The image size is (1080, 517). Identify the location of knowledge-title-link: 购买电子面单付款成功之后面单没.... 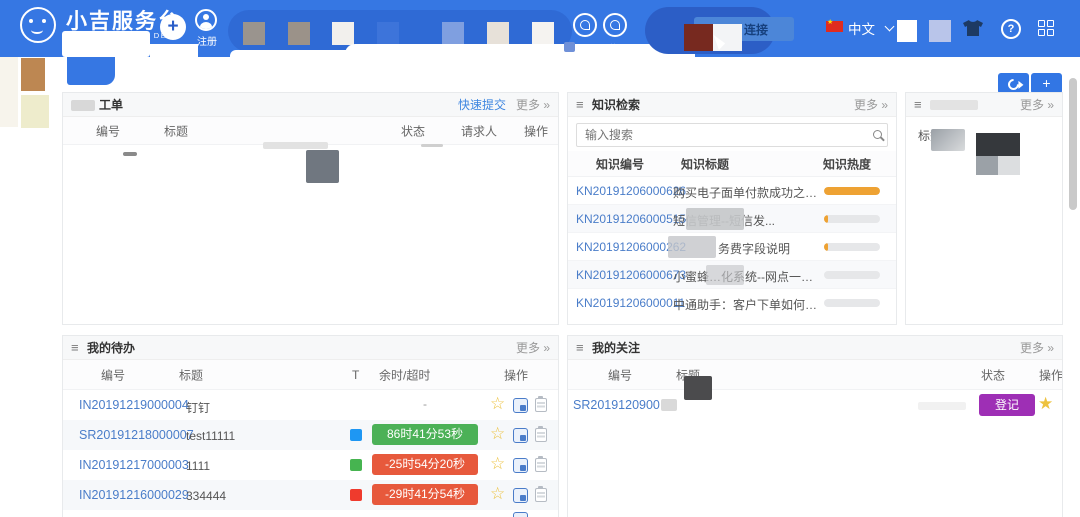
(747, 192).